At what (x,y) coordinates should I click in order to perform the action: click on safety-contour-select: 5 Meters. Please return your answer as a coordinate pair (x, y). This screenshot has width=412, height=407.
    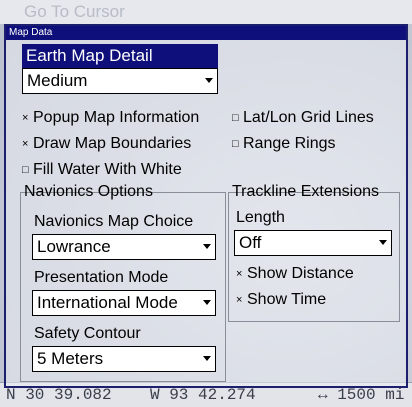
    Looking at the image, I should click on (124, 359).